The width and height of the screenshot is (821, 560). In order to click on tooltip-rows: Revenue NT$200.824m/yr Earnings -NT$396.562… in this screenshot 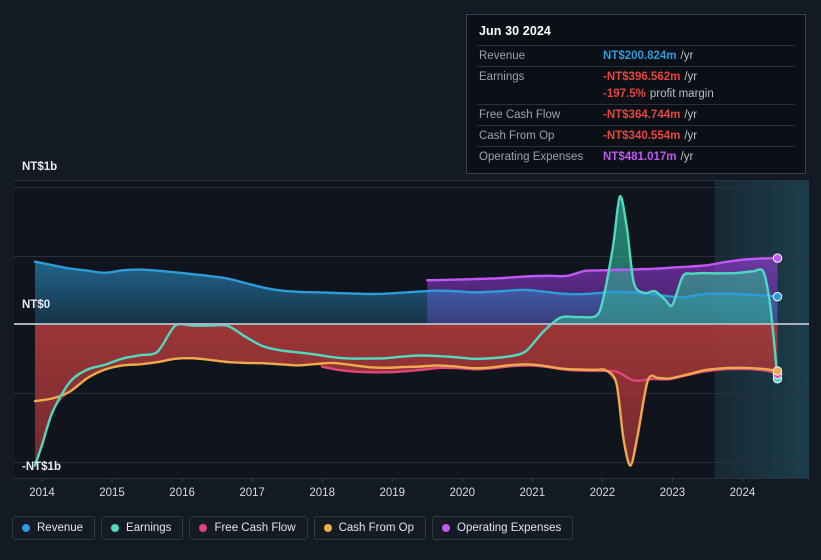, I will do `click(636, 106)`.